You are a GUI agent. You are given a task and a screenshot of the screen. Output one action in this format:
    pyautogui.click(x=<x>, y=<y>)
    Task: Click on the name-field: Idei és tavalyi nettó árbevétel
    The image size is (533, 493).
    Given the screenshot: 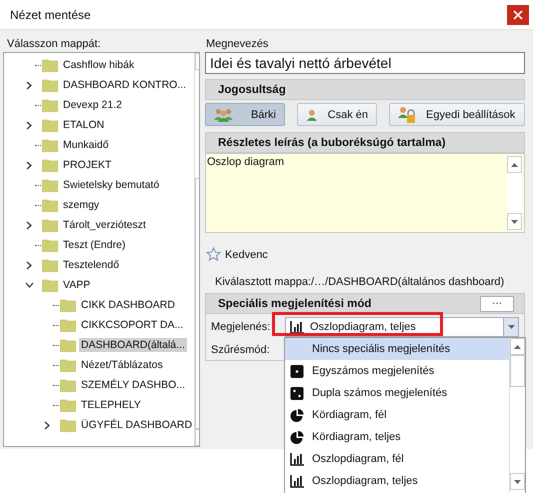 What is the action you would take?
    pyautogui.click(x=365, y=63)
    